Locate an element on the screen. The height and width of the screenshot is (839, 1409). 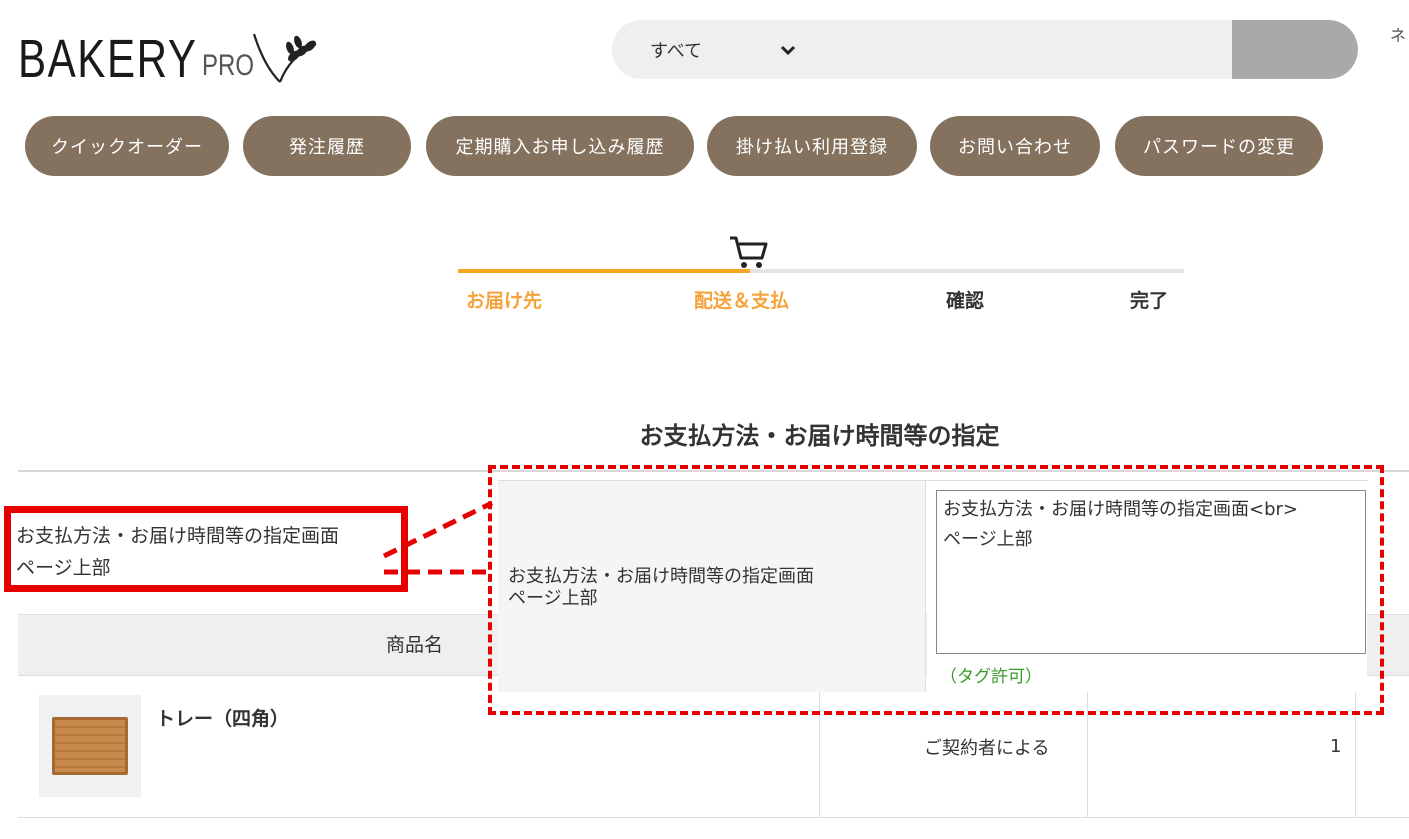
product-name: トレー（四角） is located at coordinates (222, 717).